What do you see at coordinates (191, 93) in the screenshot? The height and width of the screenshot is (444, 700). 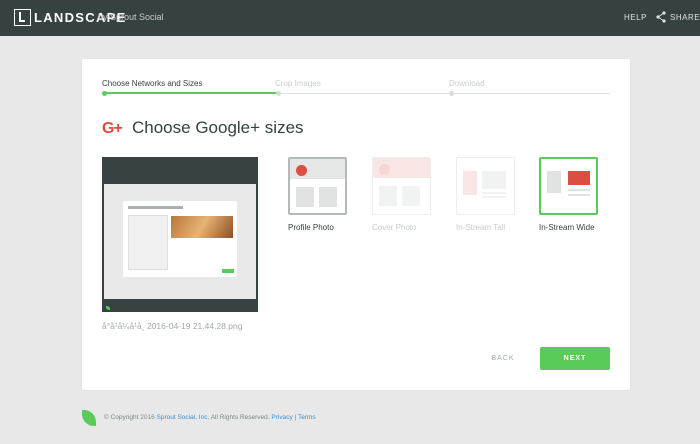 I see `step-progress-line` at bounding box center [191, 93].